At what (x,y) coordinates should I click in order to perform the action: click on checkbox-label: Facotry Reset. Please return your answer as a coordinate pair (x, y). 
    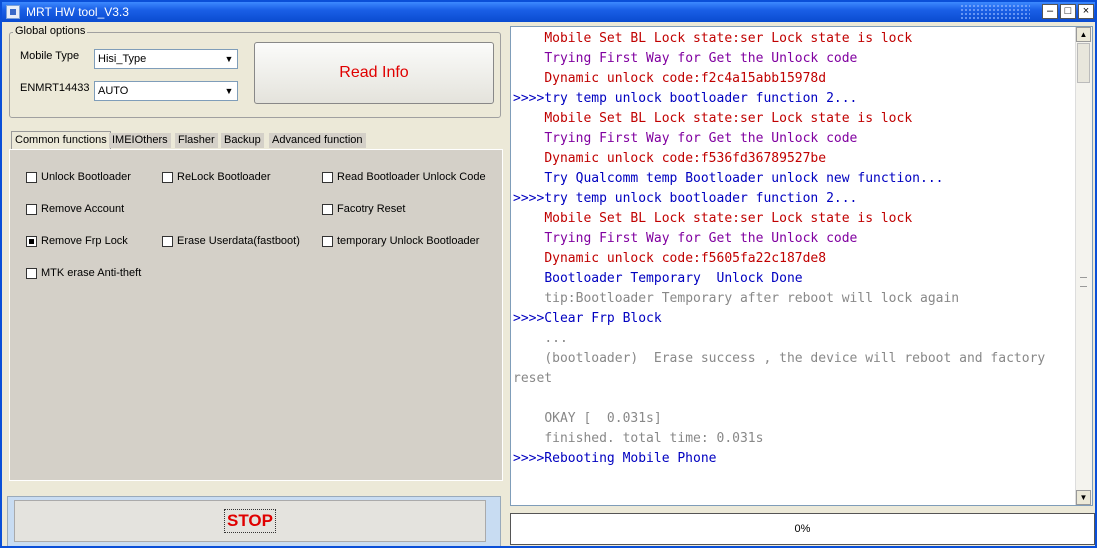
    Looking at the image, I should click on (371, 209).